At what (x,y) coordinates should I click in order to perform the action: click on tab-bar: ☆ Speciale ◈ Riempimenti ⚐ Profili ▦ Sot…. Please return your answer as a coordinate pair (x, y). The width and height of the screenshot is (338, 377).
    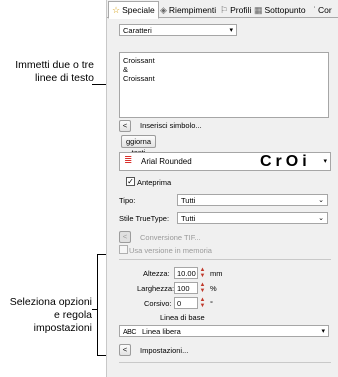
    Looking at the image, I should click on (222, 9).